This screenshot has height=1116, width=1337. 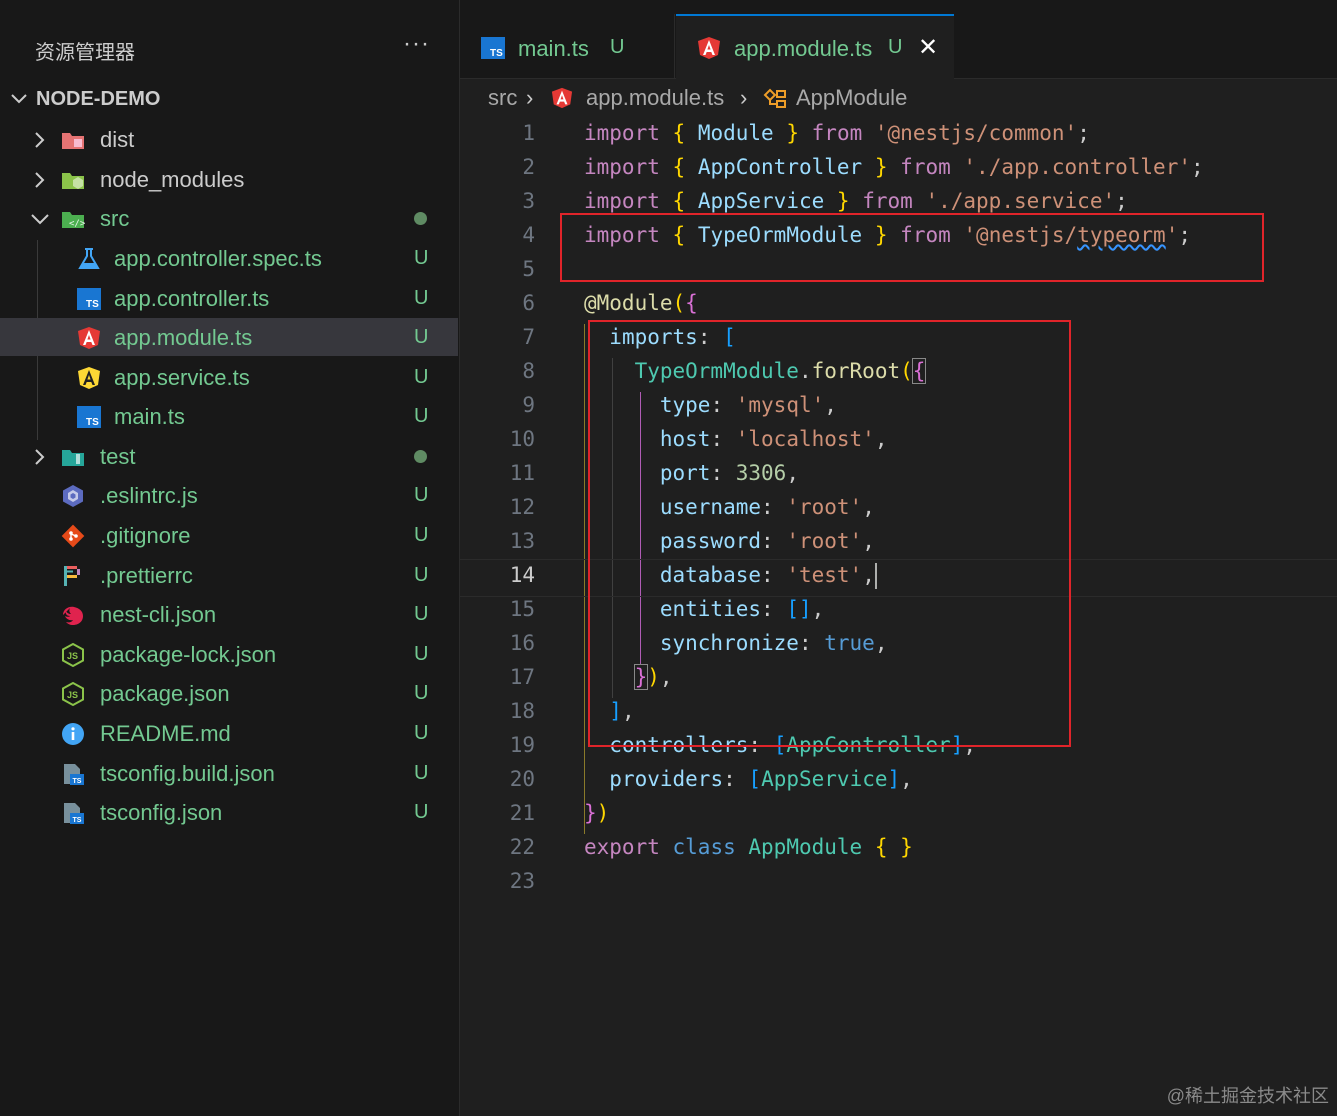 What do you see at coordinates (851, 98) in the screenshot?
I see `breadcrumb-symbol: AppModule` at bounding box center [851, 98].